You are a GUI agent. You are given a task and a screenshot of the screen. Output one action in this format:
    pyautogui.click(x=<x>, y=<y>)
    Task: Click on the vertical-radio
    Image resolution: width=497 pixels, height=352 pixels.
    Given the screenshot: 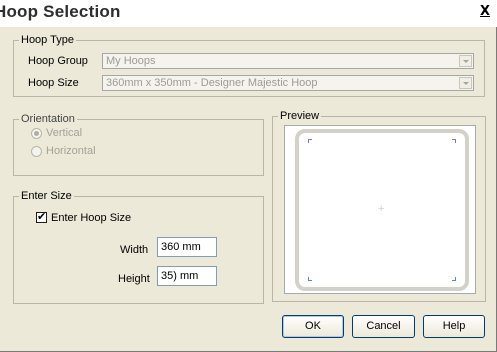 What is the action you would take?
    pyautogui.click(x=36, y=133)
    